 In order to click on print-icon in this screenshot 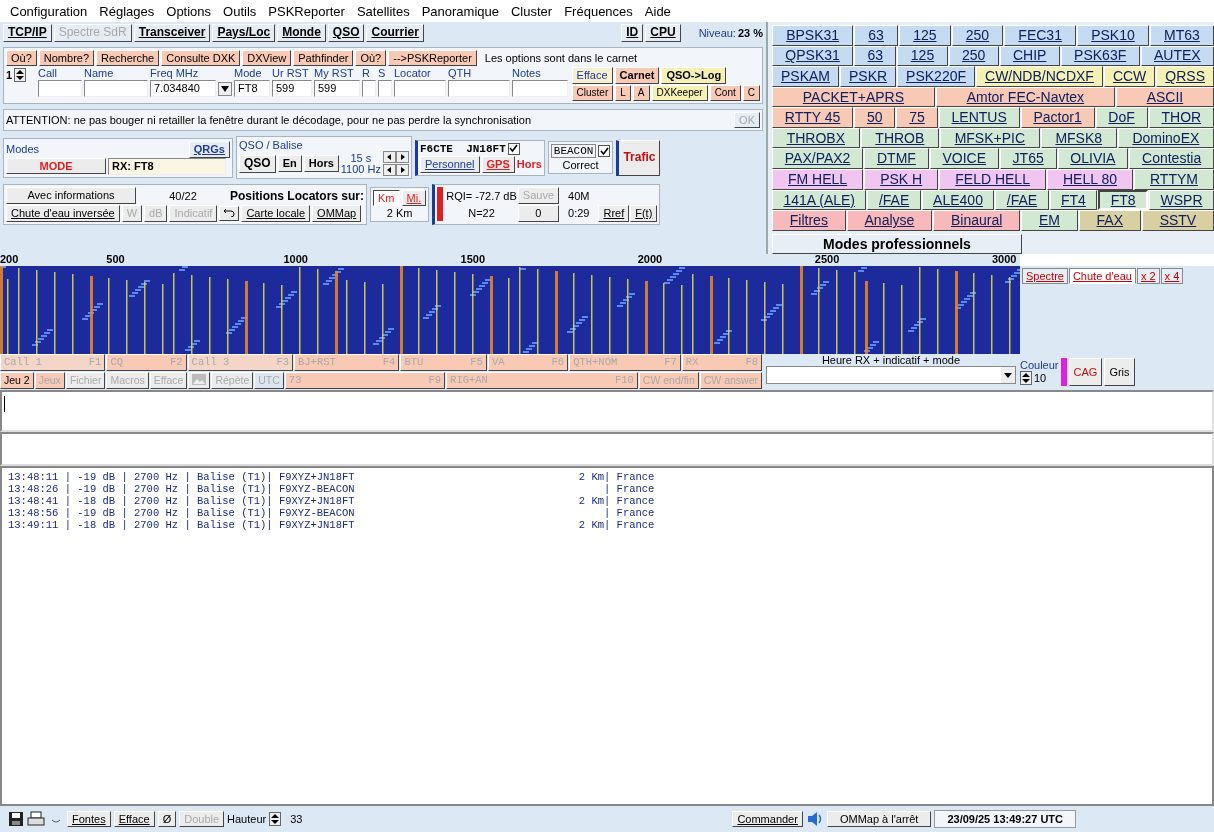, I will do `click(36, 819)`.